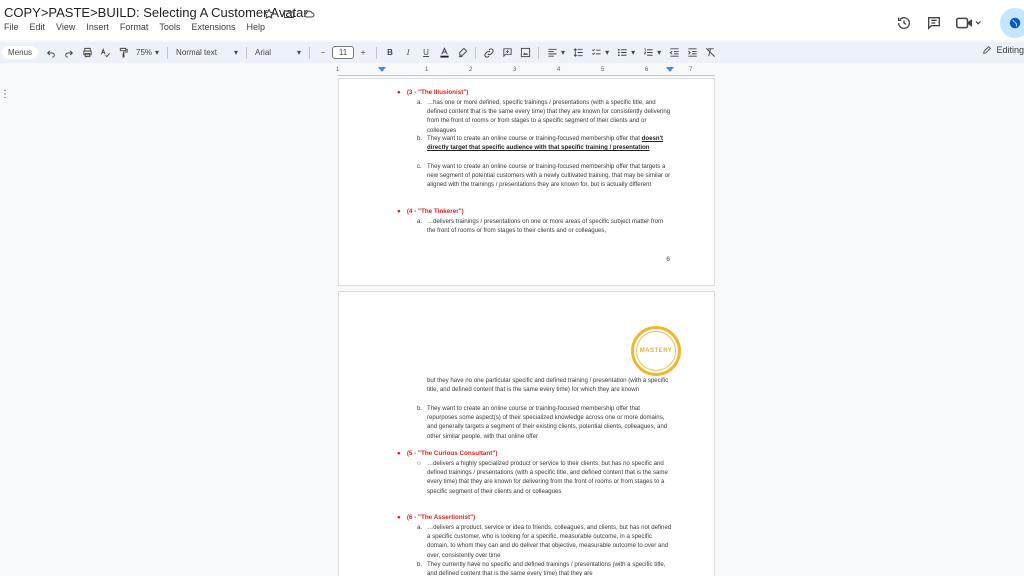 The width and height of the screenshot is (1024, 576). I want to click on title-icons, so click(289, 14).